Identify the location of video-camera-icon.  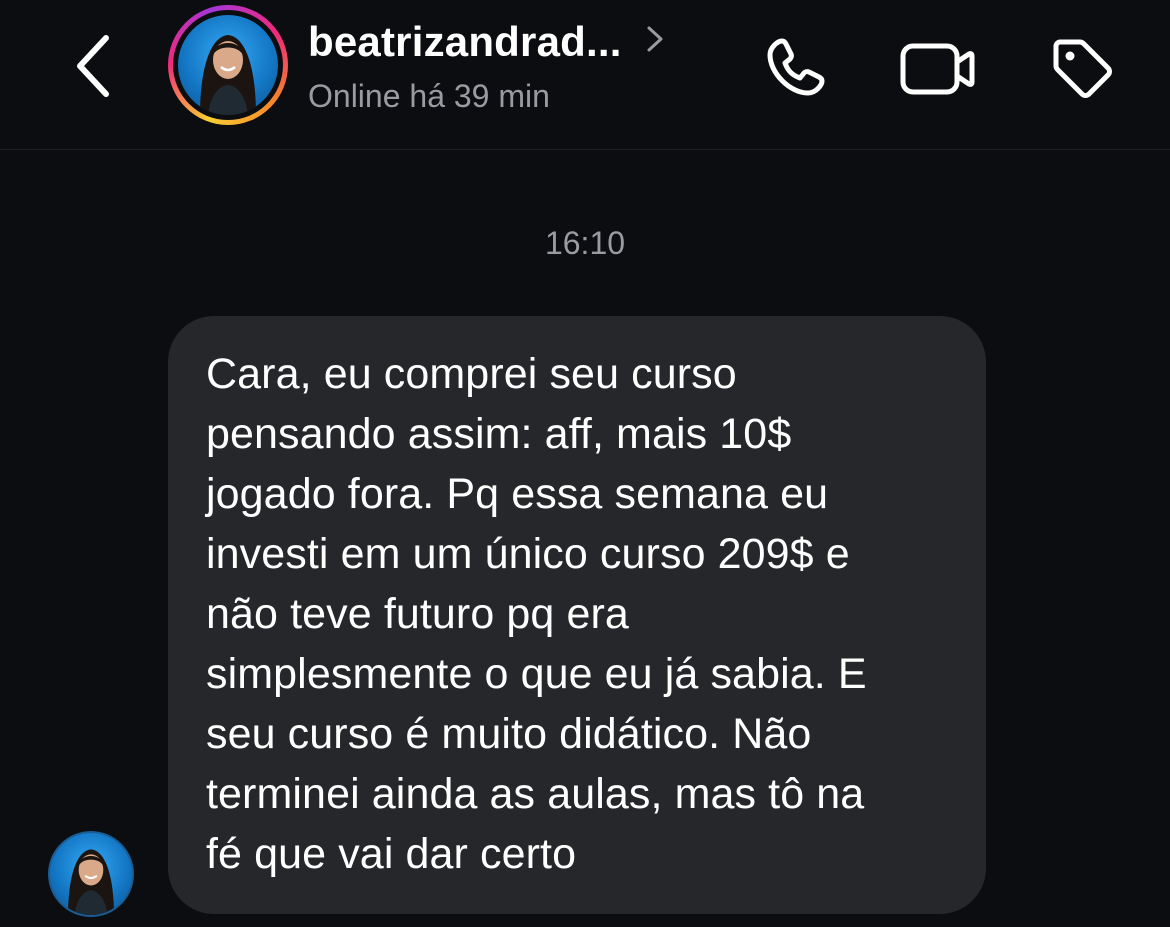
(937, 69).